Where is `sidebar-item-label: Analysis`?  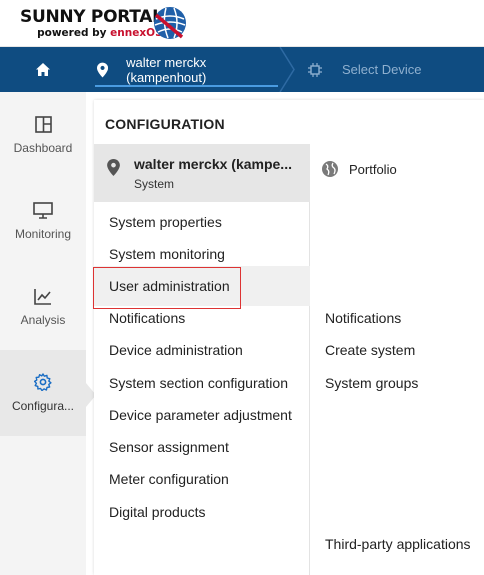
sidebar-item-label: Analysis is located at coordinates (43, 319).